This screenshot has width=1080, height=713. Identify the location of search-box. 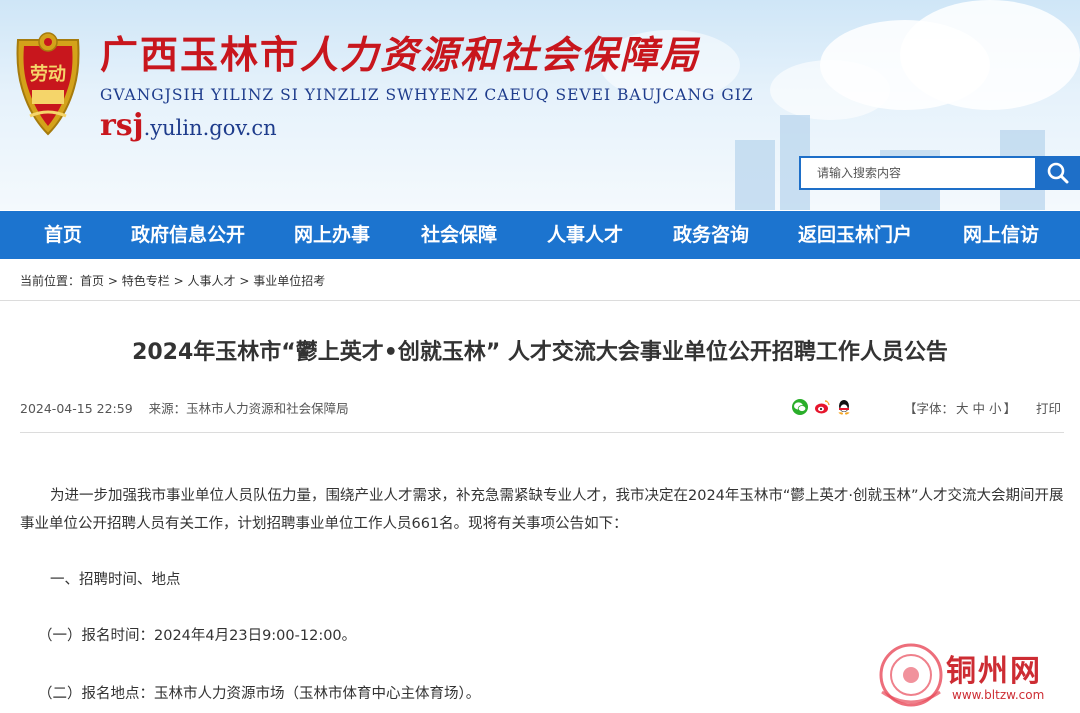
(939, 173).